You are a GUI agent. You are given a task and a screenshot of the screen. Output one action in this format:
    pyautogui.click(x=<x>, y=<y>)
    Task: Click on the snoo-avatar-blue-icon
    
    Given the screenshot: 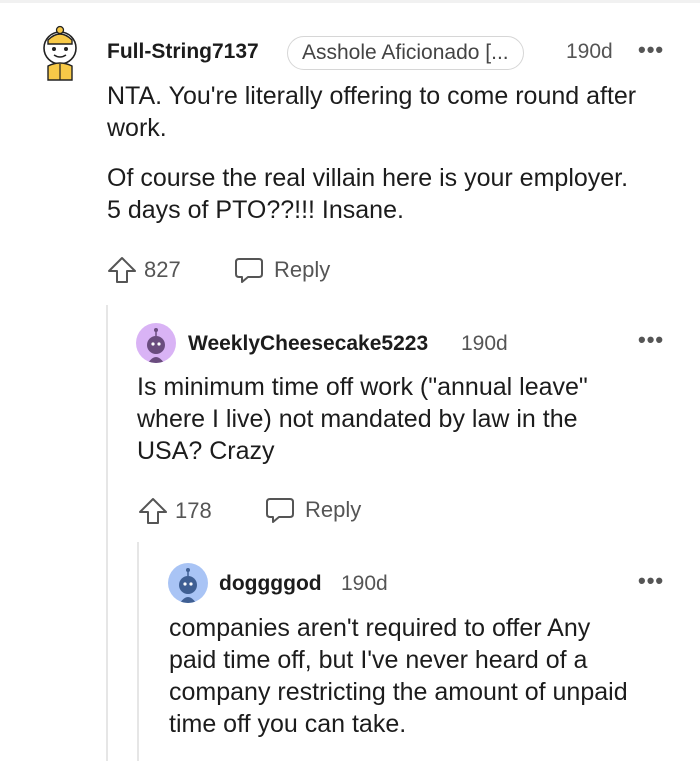 What is the action you would take?
    pyautogui.click(x=188, y=583)
    